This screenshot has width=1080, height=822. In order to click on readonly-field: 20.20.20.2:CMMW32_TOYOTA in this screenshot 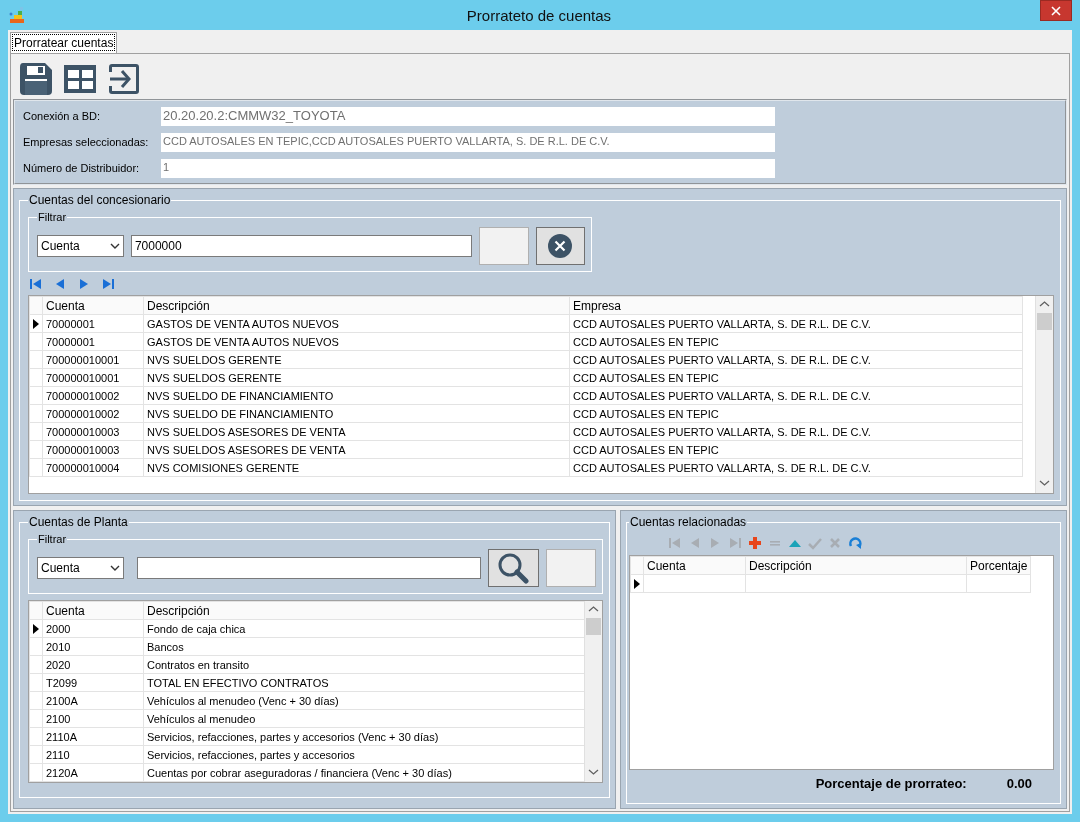, I will do `click(468, 116)`.